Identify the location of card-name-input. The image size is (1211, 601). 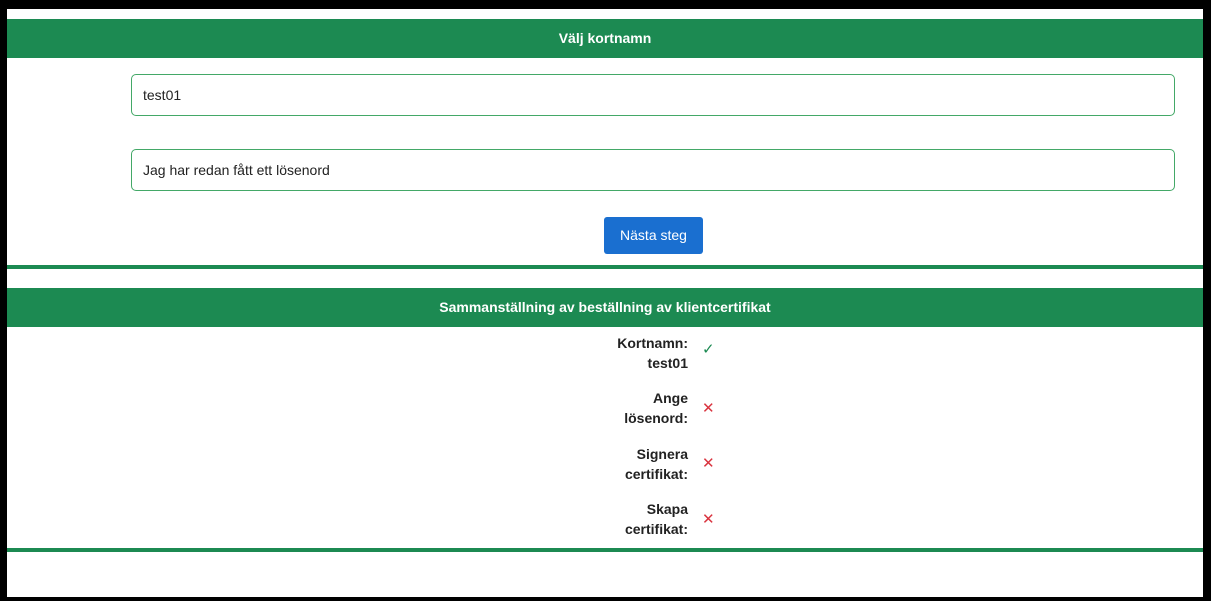
(653, 95).